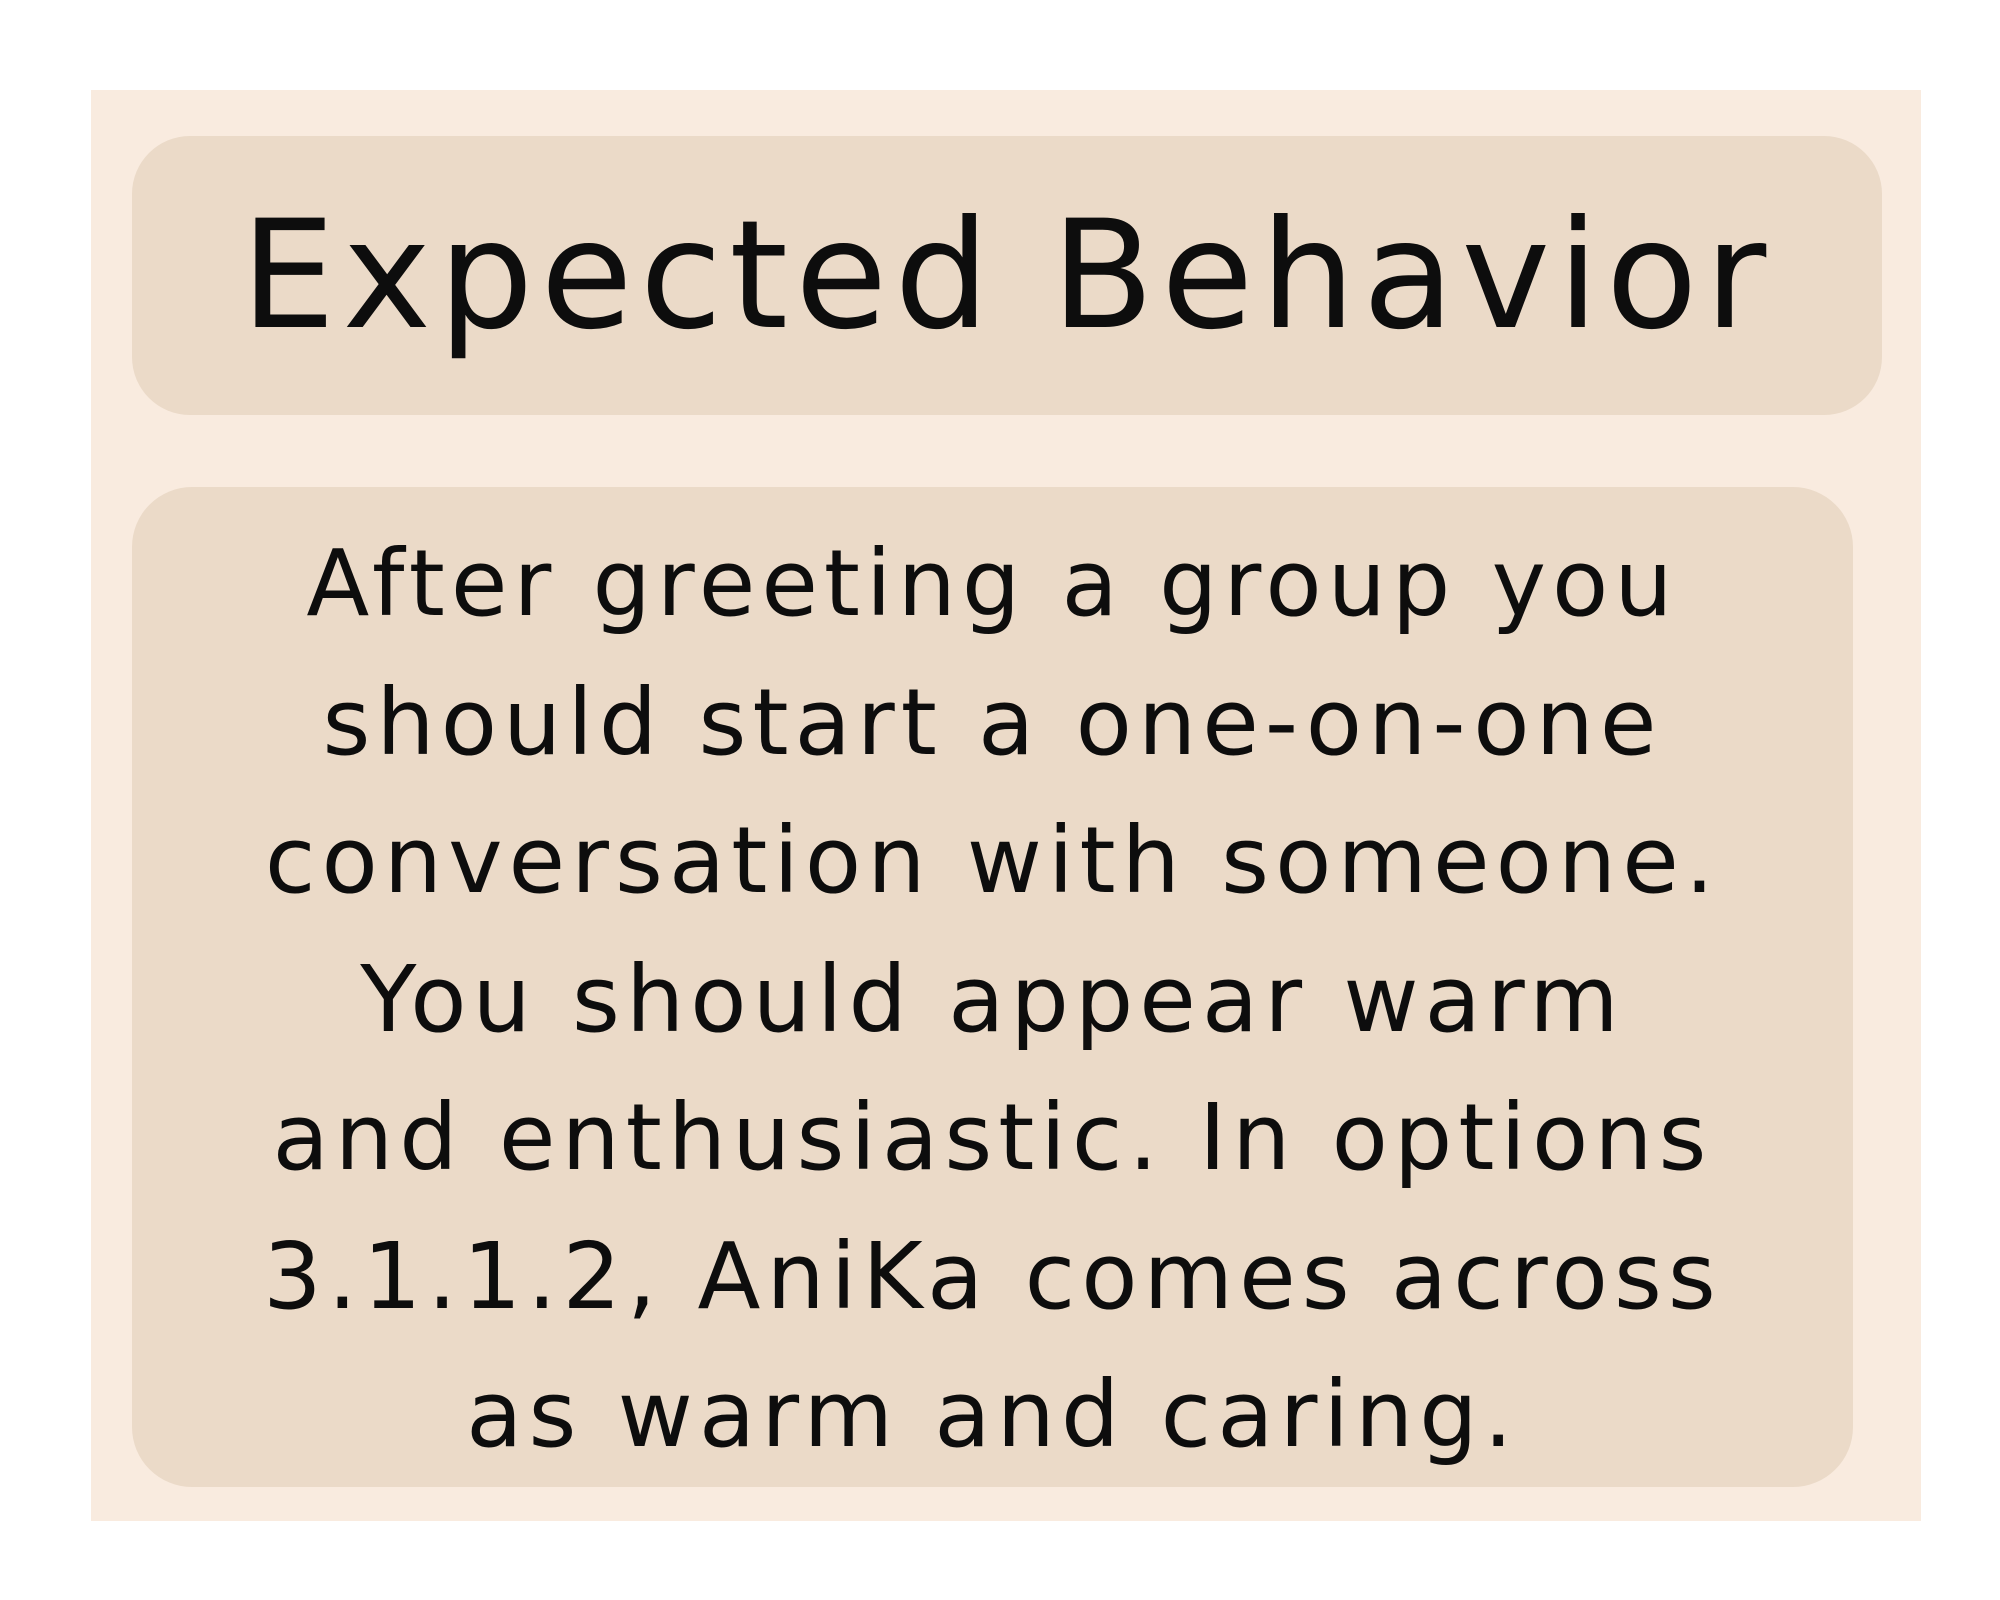 The image size is (2000, 1600). What do you see at coordinates (992, 1414) in the screenshot?
I see `description-line: as warm and caring.` at bounding box center [992, 1414].